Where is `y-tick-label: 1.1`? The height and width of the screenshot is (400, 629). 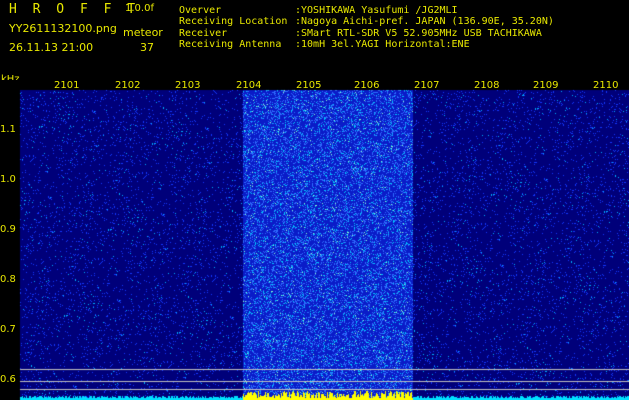
y-tick-label: 1.1 is located at coordinates (8, 129).